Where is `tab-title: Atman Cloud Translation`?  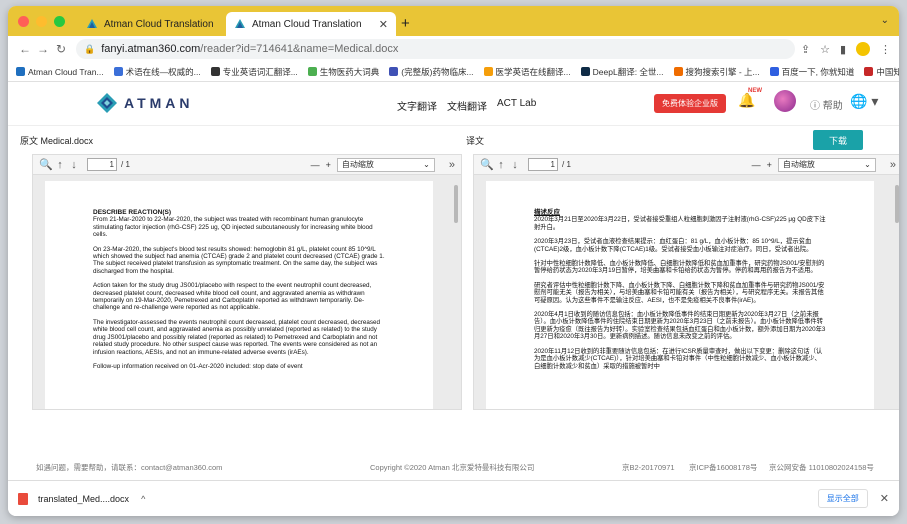
tab-title: Atman Cloud Translation is located at coordinates (307, 24).